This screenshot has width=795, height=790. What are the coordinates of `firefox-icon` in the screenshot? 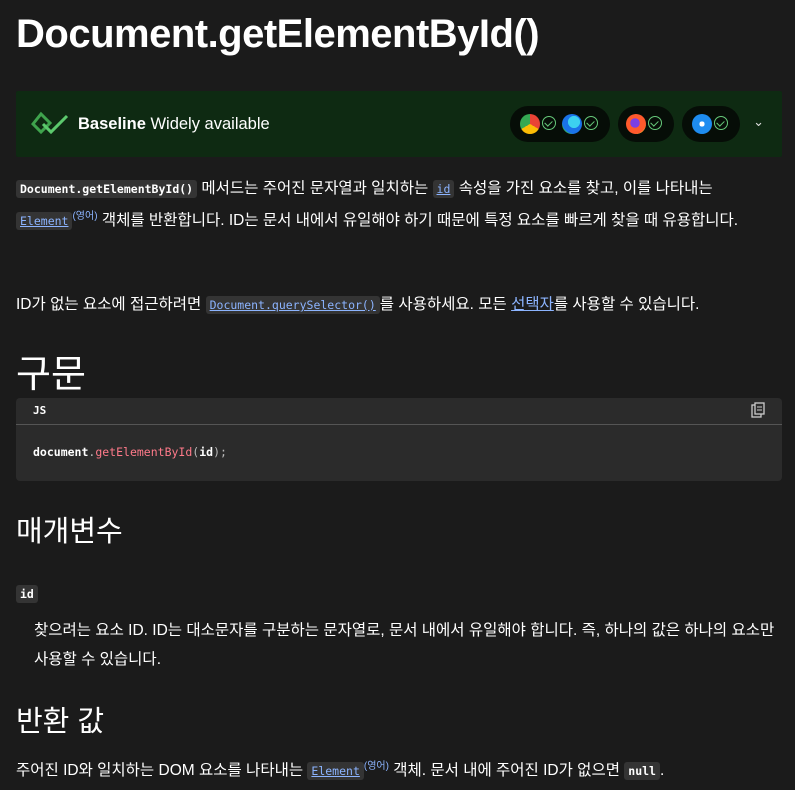 It's located at (636, 124).